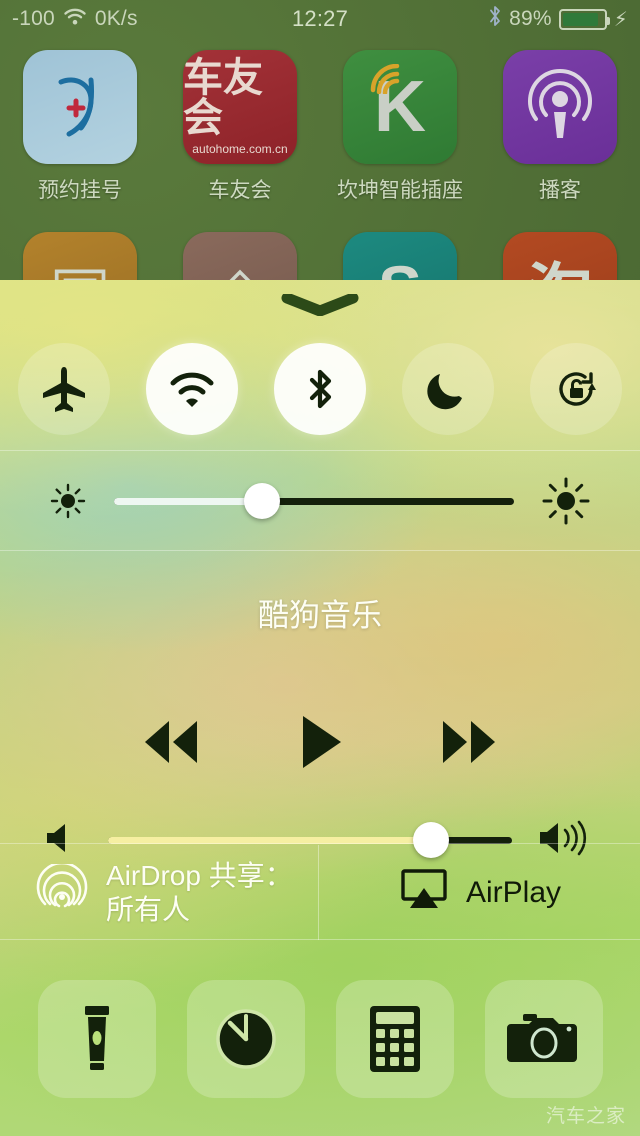  Describe the element at coordinates (245, 1038) in the screenshot. I see `timer-button` at that location.